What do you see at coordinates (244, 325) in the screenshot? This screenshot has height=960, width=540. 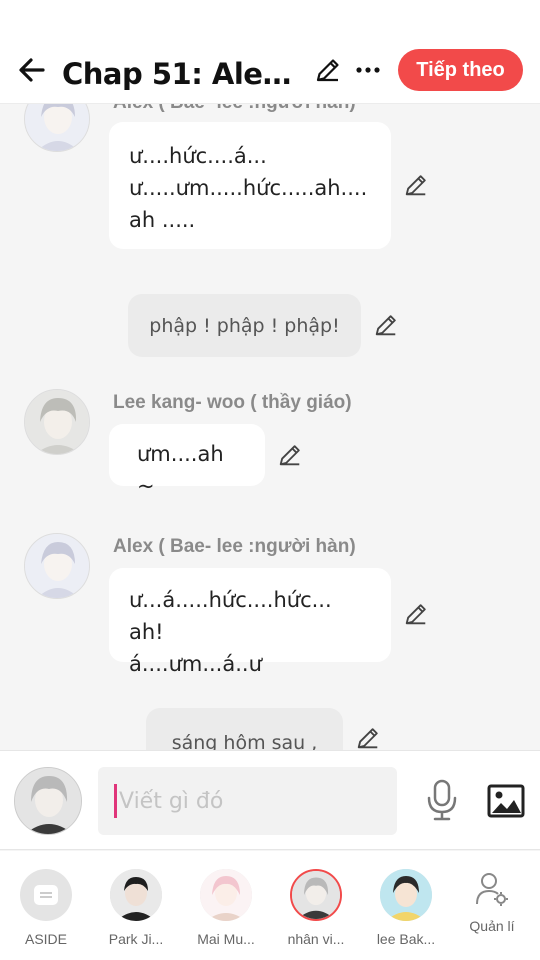 I see `narration-bubble: phập ! phập ! phập!` at bounding box center [244, 325].